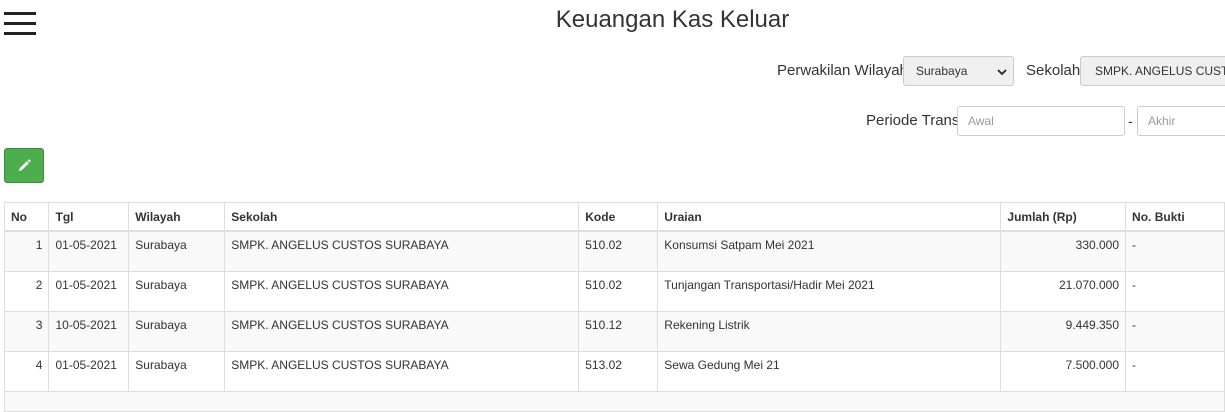  I want to click on wilayah-select: Surabaya, so click(958, 71).